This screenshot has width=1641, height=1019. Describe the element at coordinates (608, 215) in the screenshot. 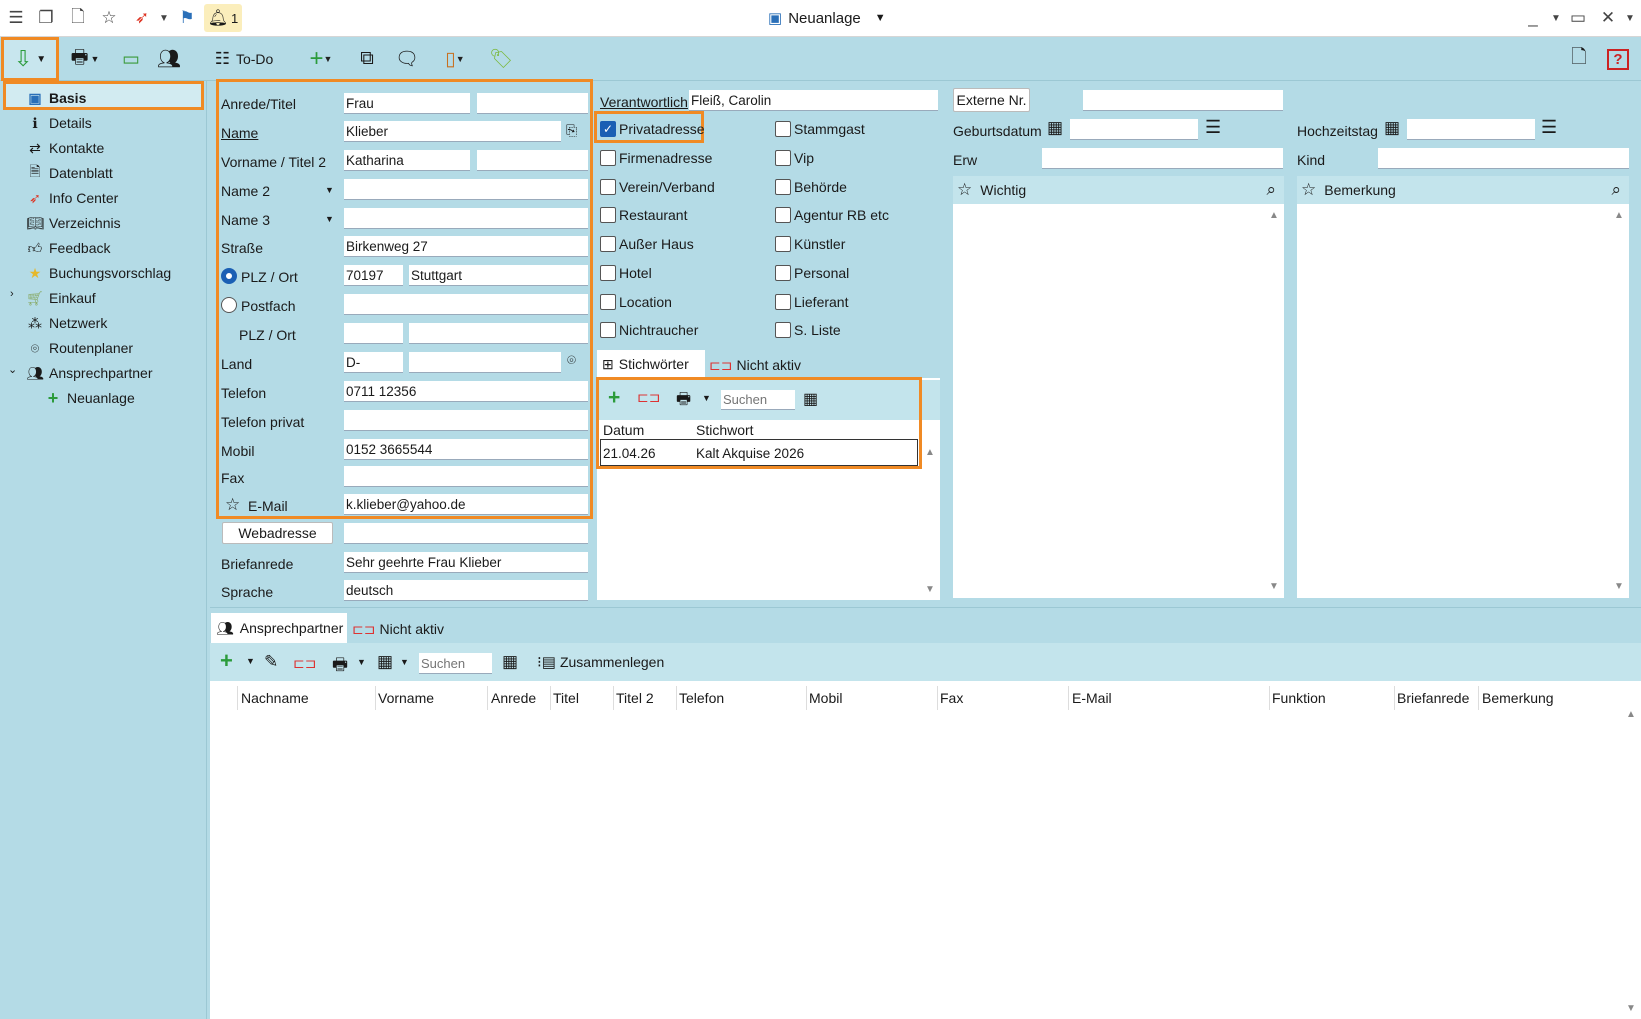

I see `restaurant-checkbox` at that location.